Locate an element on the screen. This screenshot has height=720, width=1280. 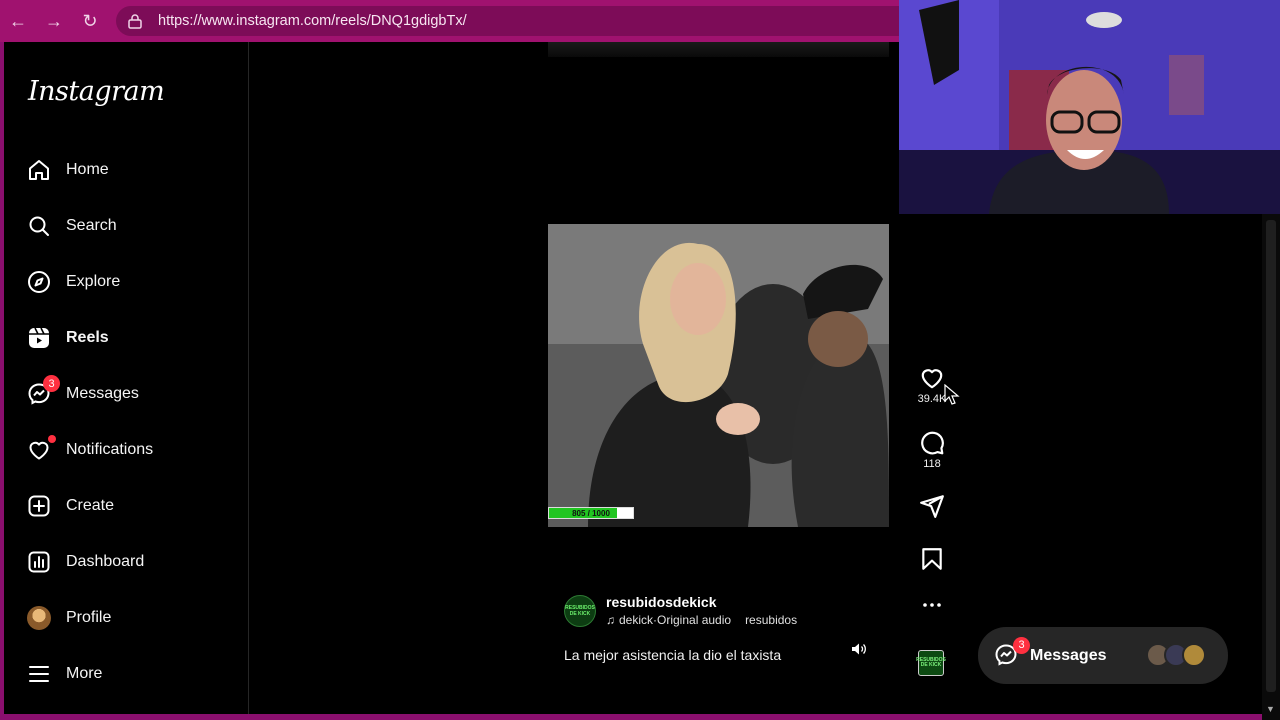
like-icon is located at coordinates (932, 378).